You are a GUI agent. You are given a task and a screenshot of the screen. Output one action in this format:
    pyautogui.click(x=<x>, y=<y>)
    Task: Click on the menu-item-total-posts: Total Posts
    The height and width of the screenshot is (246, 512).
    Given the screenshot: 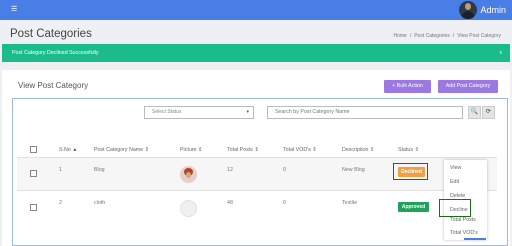 What is the action you would take?
    pyautogui.click(x=463, y=220)
    